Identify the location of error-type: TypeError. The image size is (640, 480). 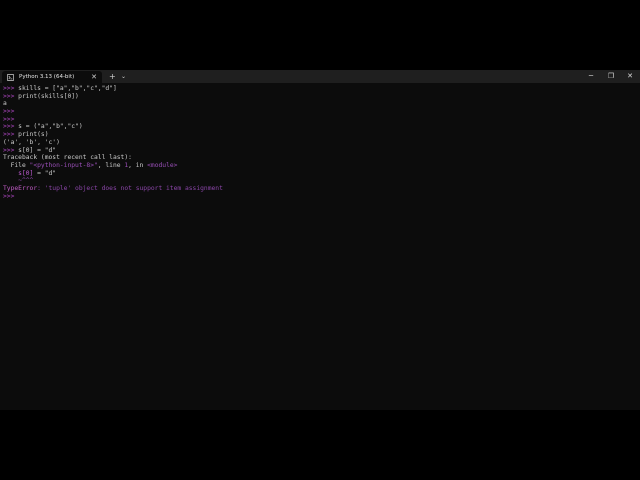
(20, 188).